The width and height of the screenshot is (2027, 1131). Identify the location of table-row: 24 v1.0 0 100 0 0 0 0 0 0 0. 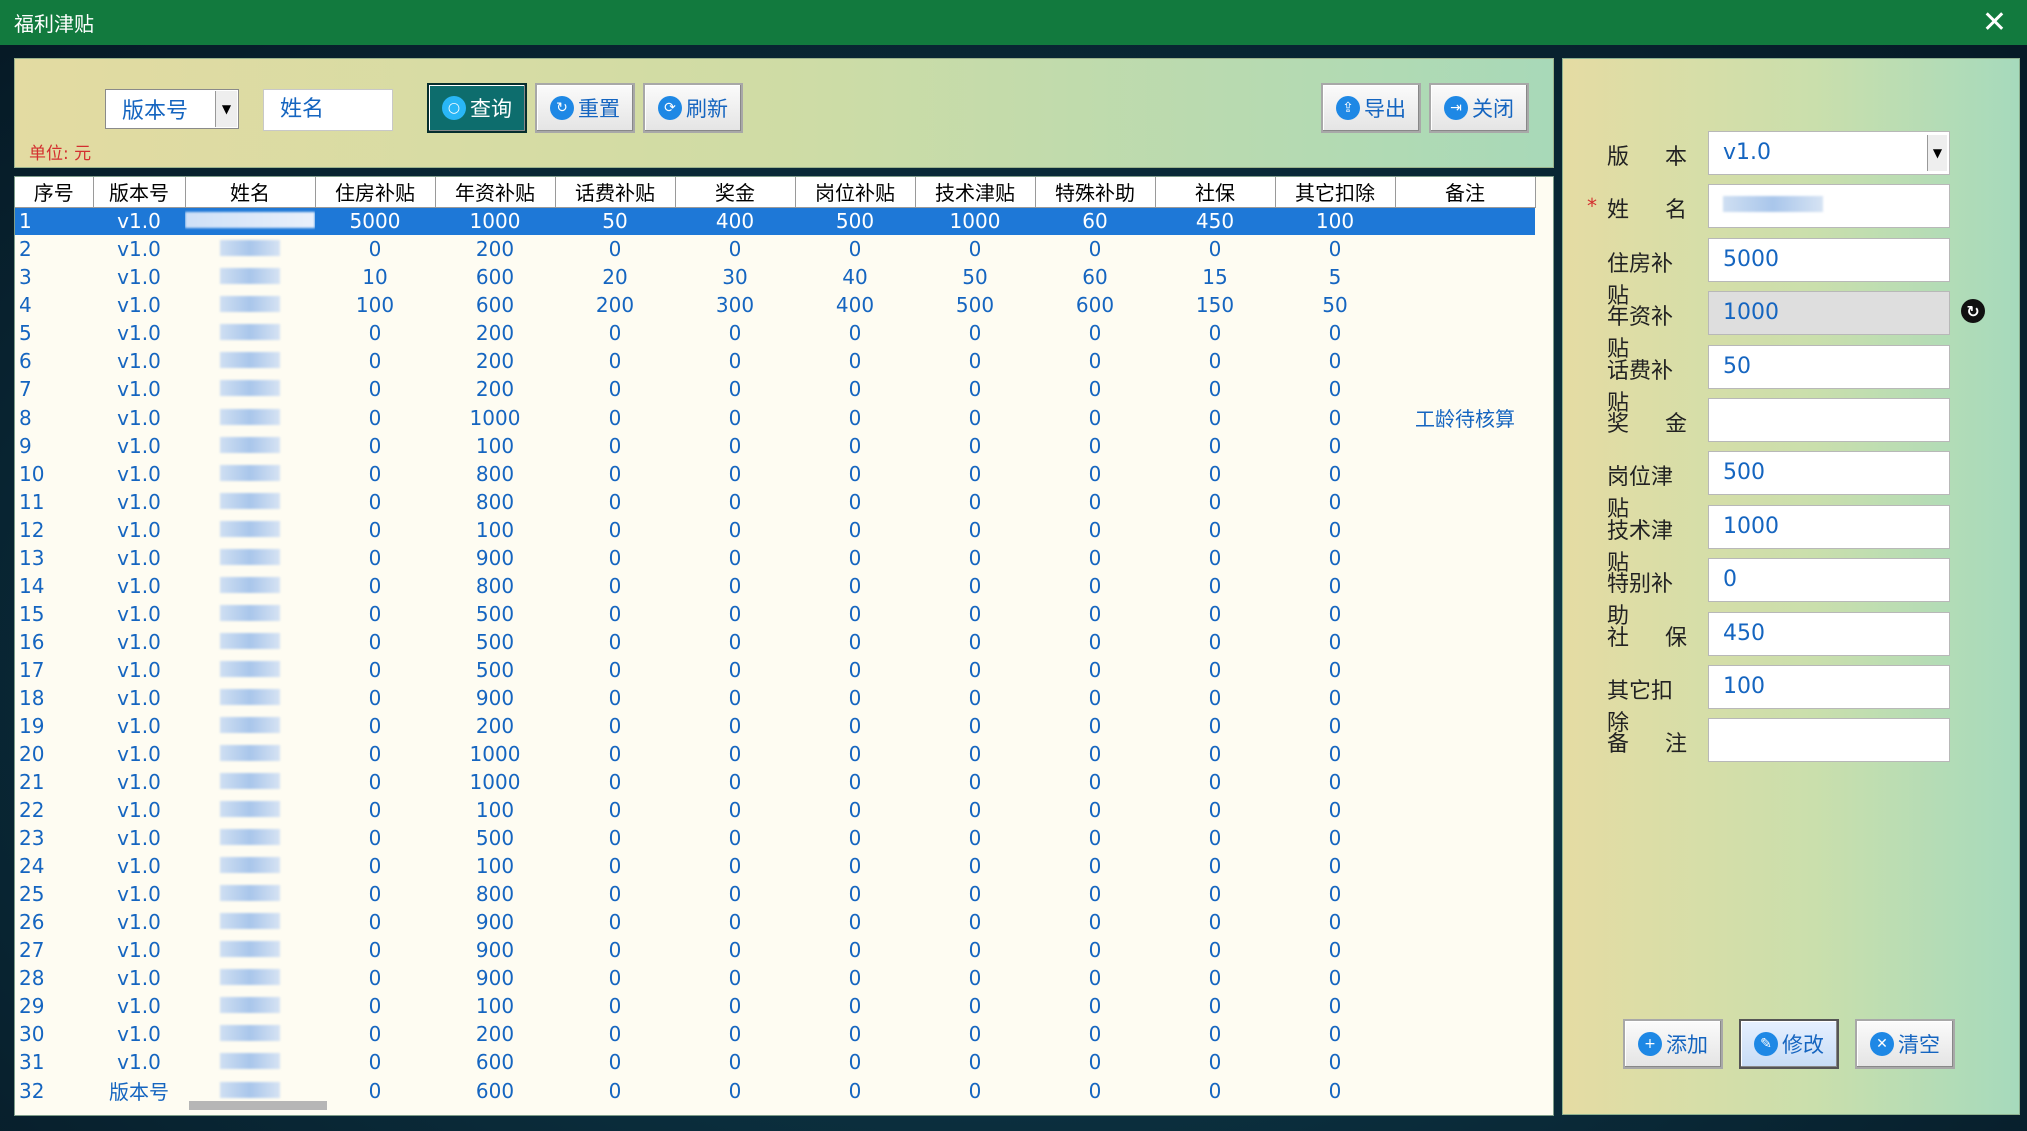
(775, 866).